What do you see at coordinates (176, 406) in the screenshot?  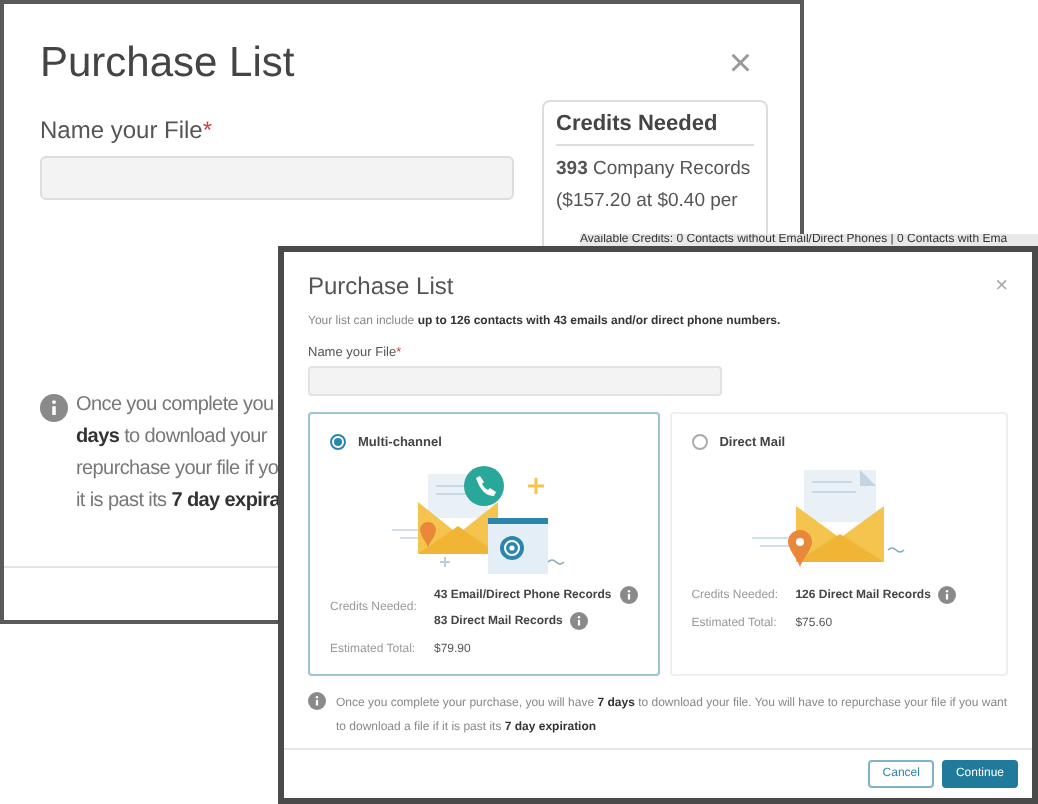 I see `notice-text: Once you complete you` at bounding box center [176, 406].